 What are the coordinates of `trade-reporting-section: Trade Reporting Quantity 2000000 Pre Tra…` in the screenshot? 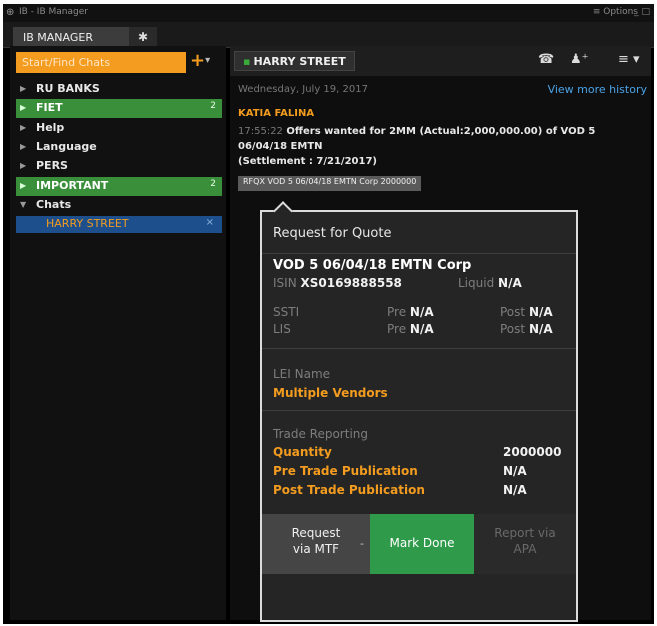 It's located at (419, 462).